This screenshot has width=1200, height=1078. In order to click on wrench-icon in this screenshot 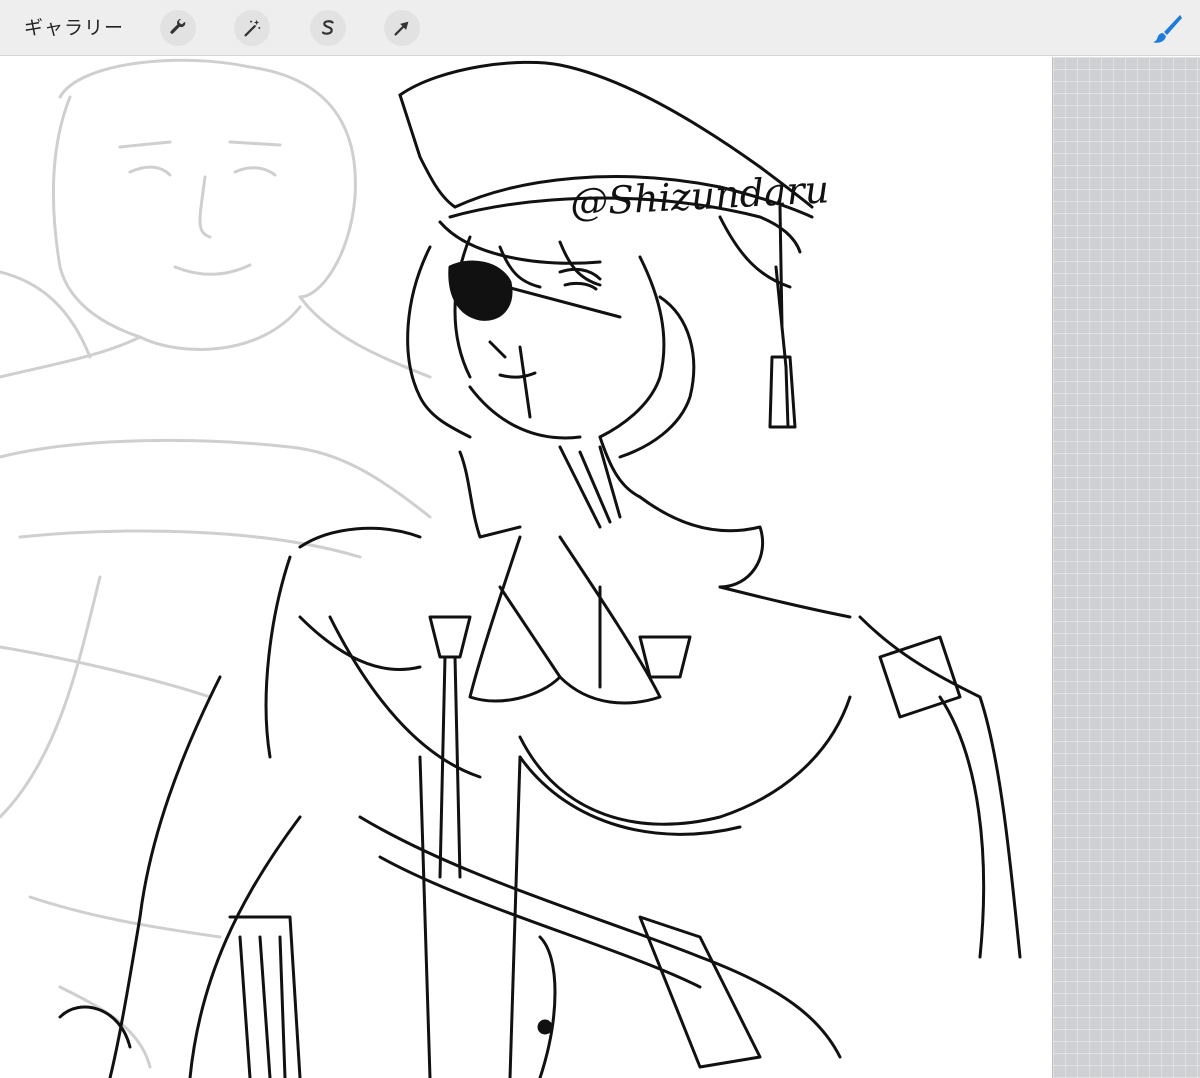, I will do `click(178, 26)`.